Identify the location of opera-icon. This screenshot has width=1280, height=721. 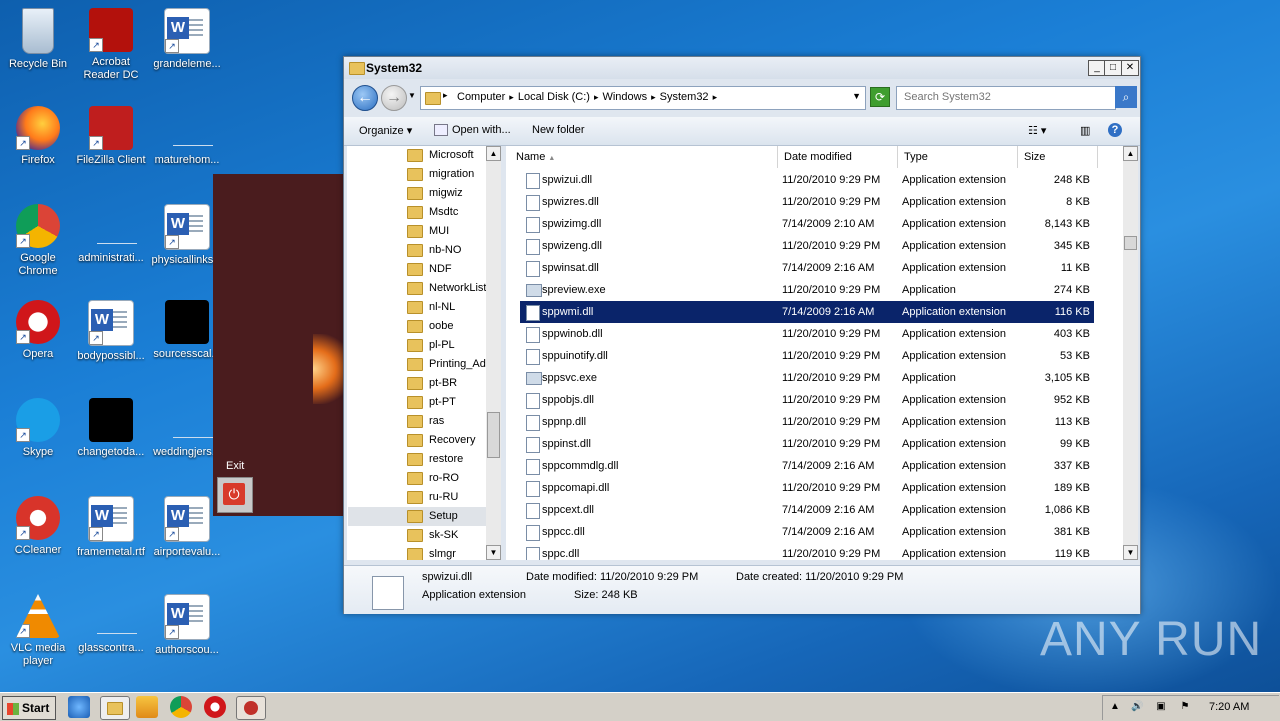
(215, 707).